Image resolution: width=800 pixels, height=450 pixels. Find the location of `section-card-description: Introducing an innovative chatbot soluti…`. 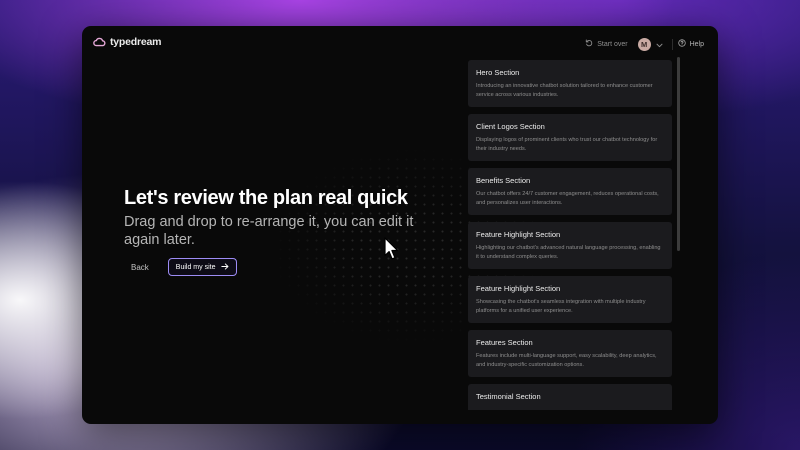

section-card-description: Introducing an innovative chatbot soluti… is located at coordinates (564, 90).